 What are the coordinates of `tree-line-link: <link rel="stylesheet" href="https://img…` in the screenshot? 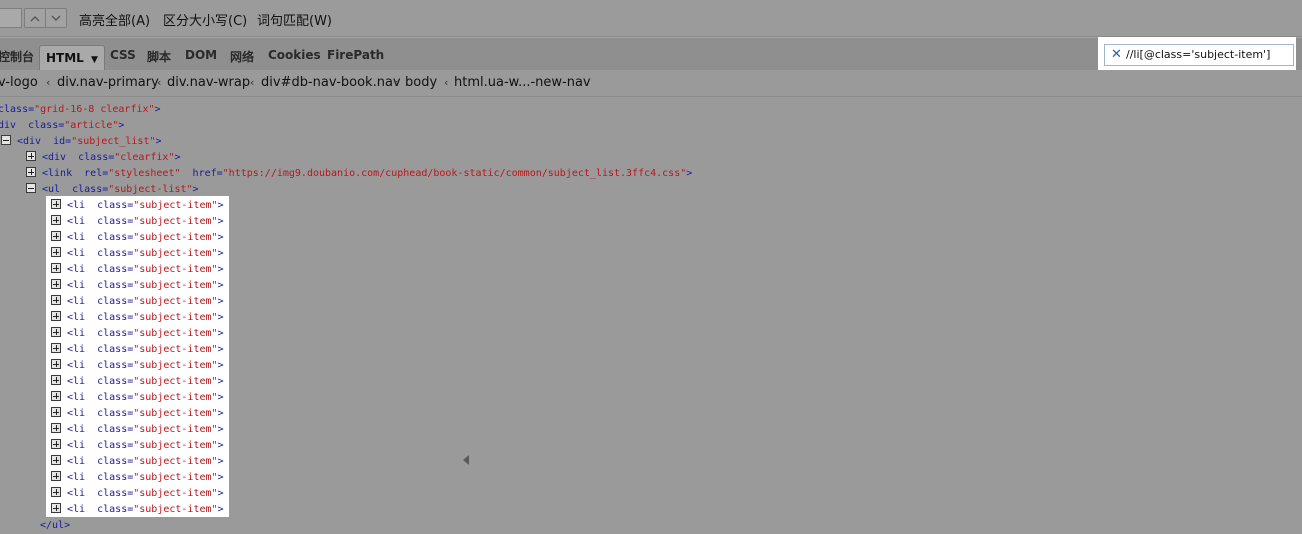 It's located at (359, 174).